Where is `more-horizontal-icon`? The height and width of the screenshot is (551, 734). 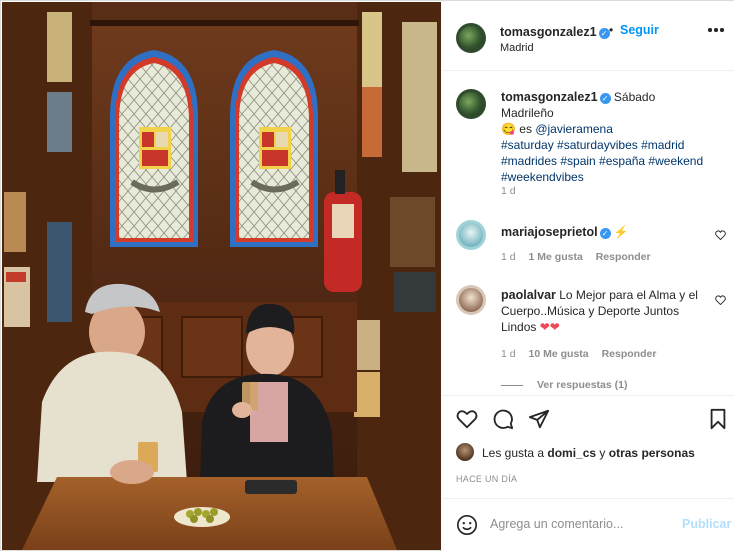
more-horizontal-icon is located at coordinates (716, 30).